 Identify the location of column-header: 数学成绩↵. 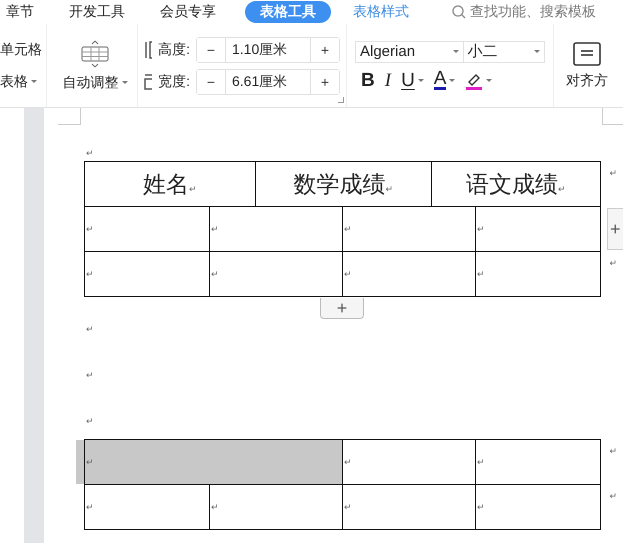
(343, 184).